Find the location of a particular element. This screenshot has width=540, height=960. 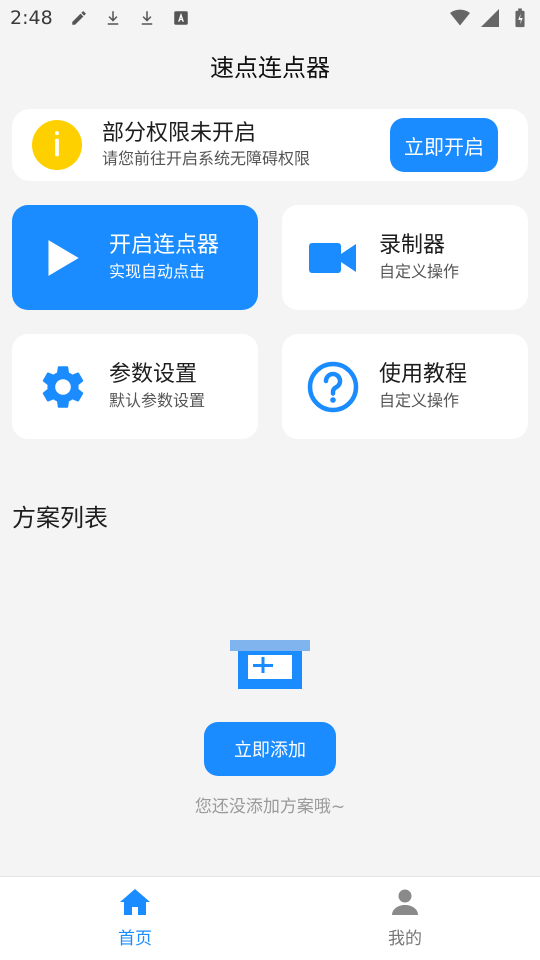

tile-settings: 参数设置 默认参数设置 is located at coordinates (135, 386).